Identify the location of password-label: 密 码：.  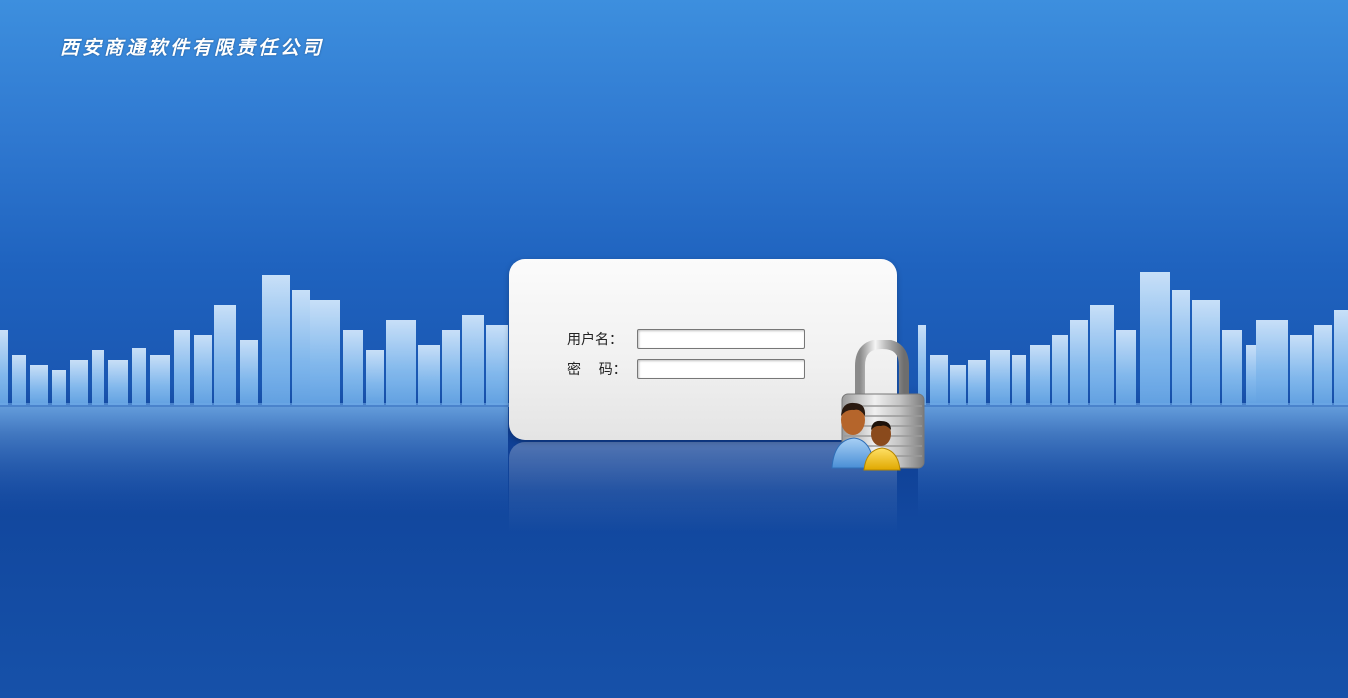
(597, 370).